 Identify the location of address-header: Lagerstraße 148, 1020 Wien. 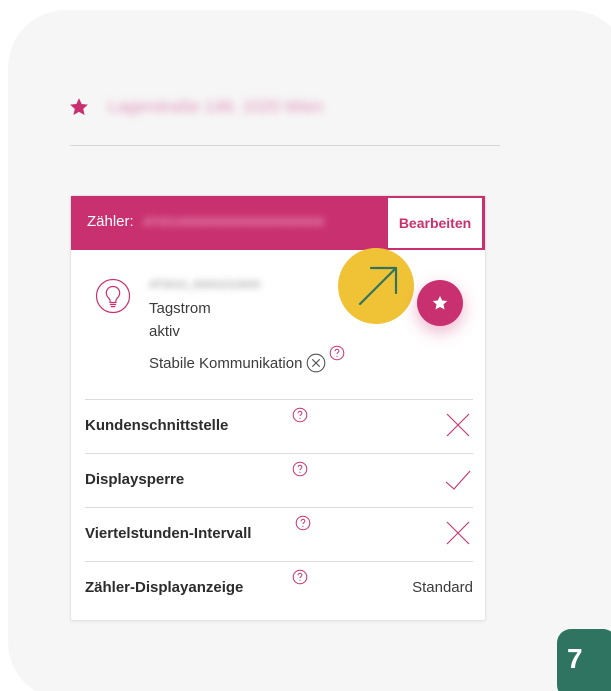
(284, 107).